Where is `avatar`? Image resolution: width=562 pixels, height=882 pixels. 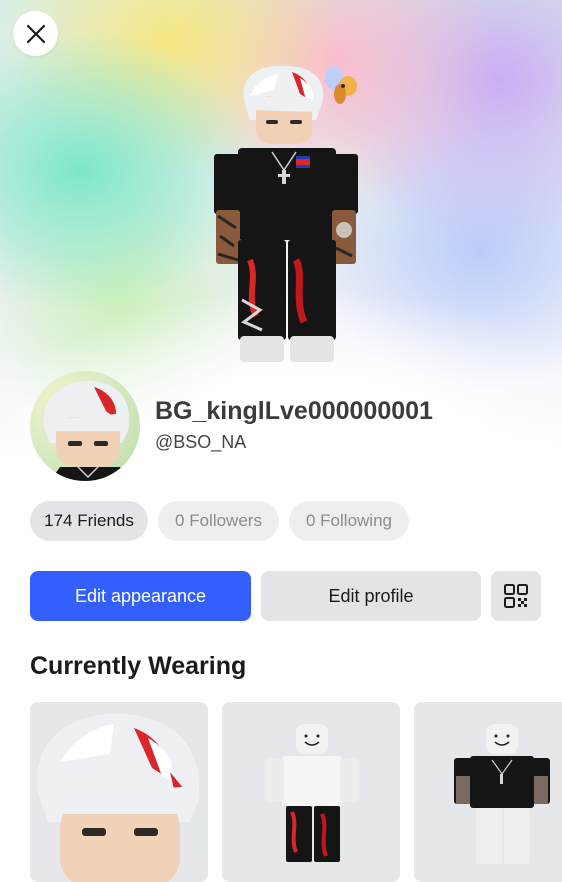
avatar is located at coordinates (85, 426).